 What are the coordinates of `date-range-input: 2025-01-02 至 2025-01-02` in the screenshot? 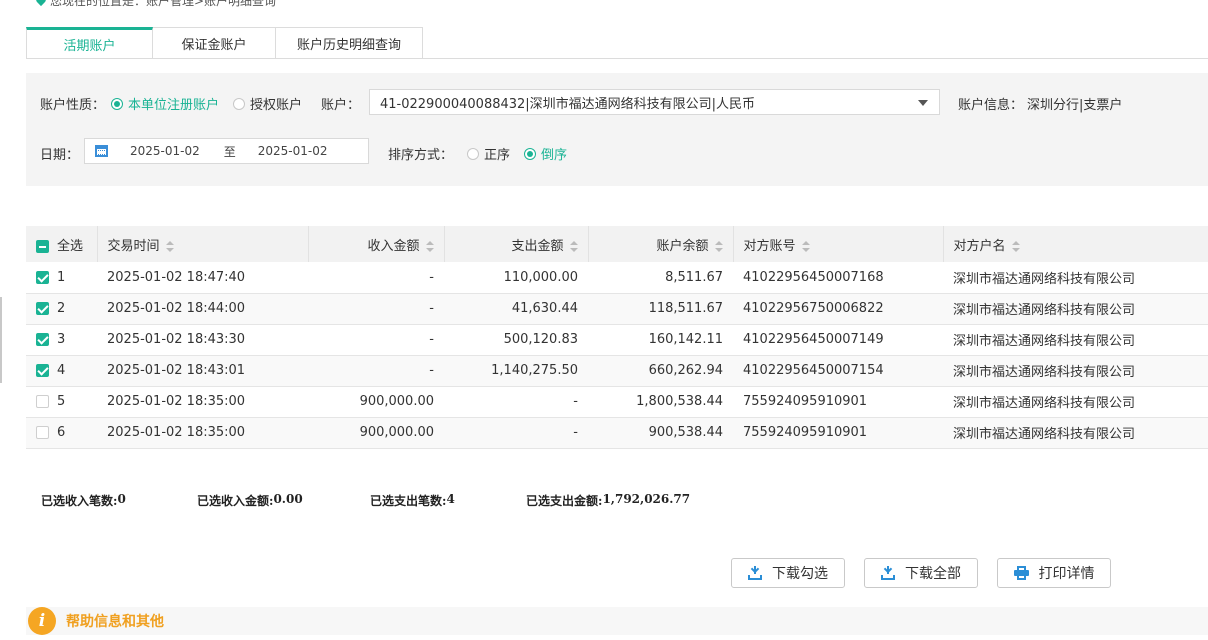 It's located at (226, 151).